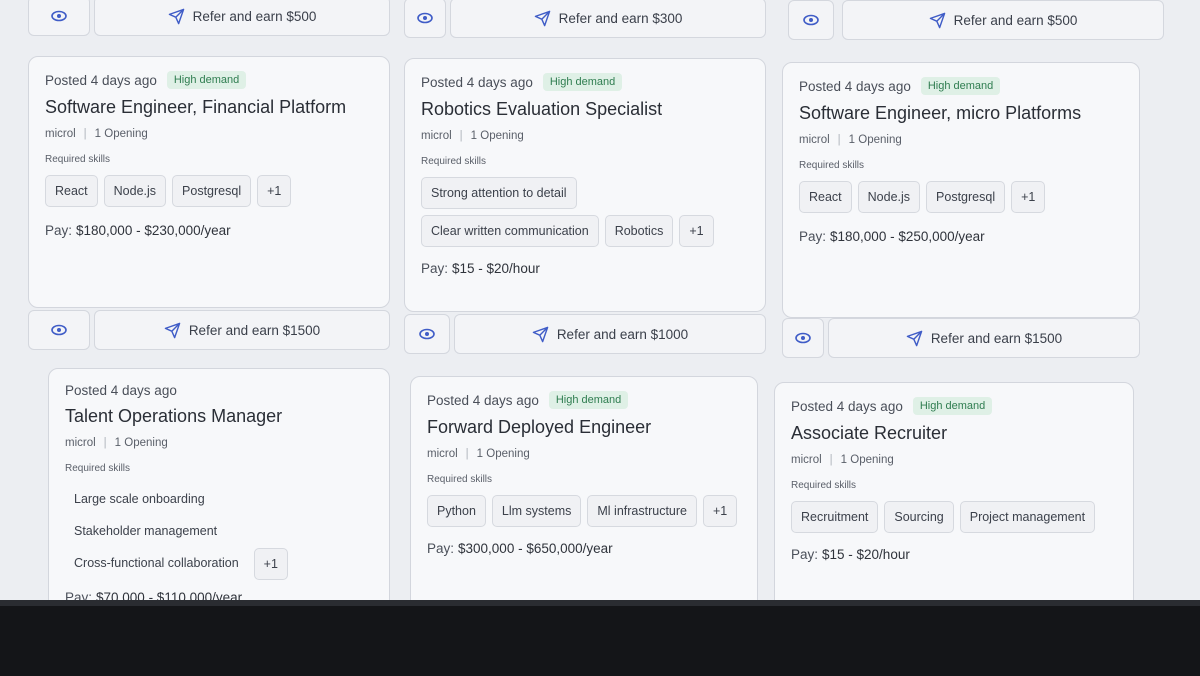 This screenshot has width=1200, height=676. I want to click on skill-chip: Recruitment, so click(835, 517).